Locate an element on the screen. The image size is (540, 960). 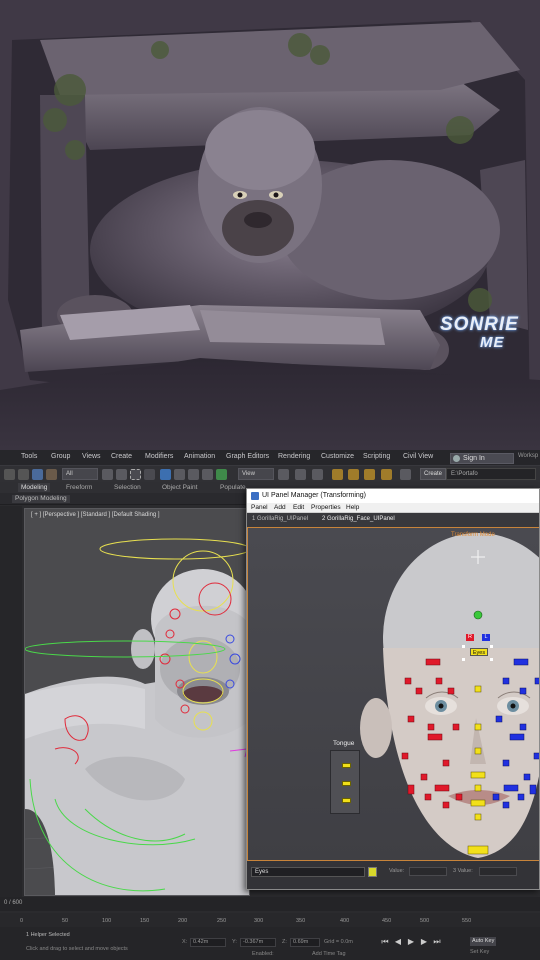
select-and-manipulate-icon is located at coordinates (300, 474).